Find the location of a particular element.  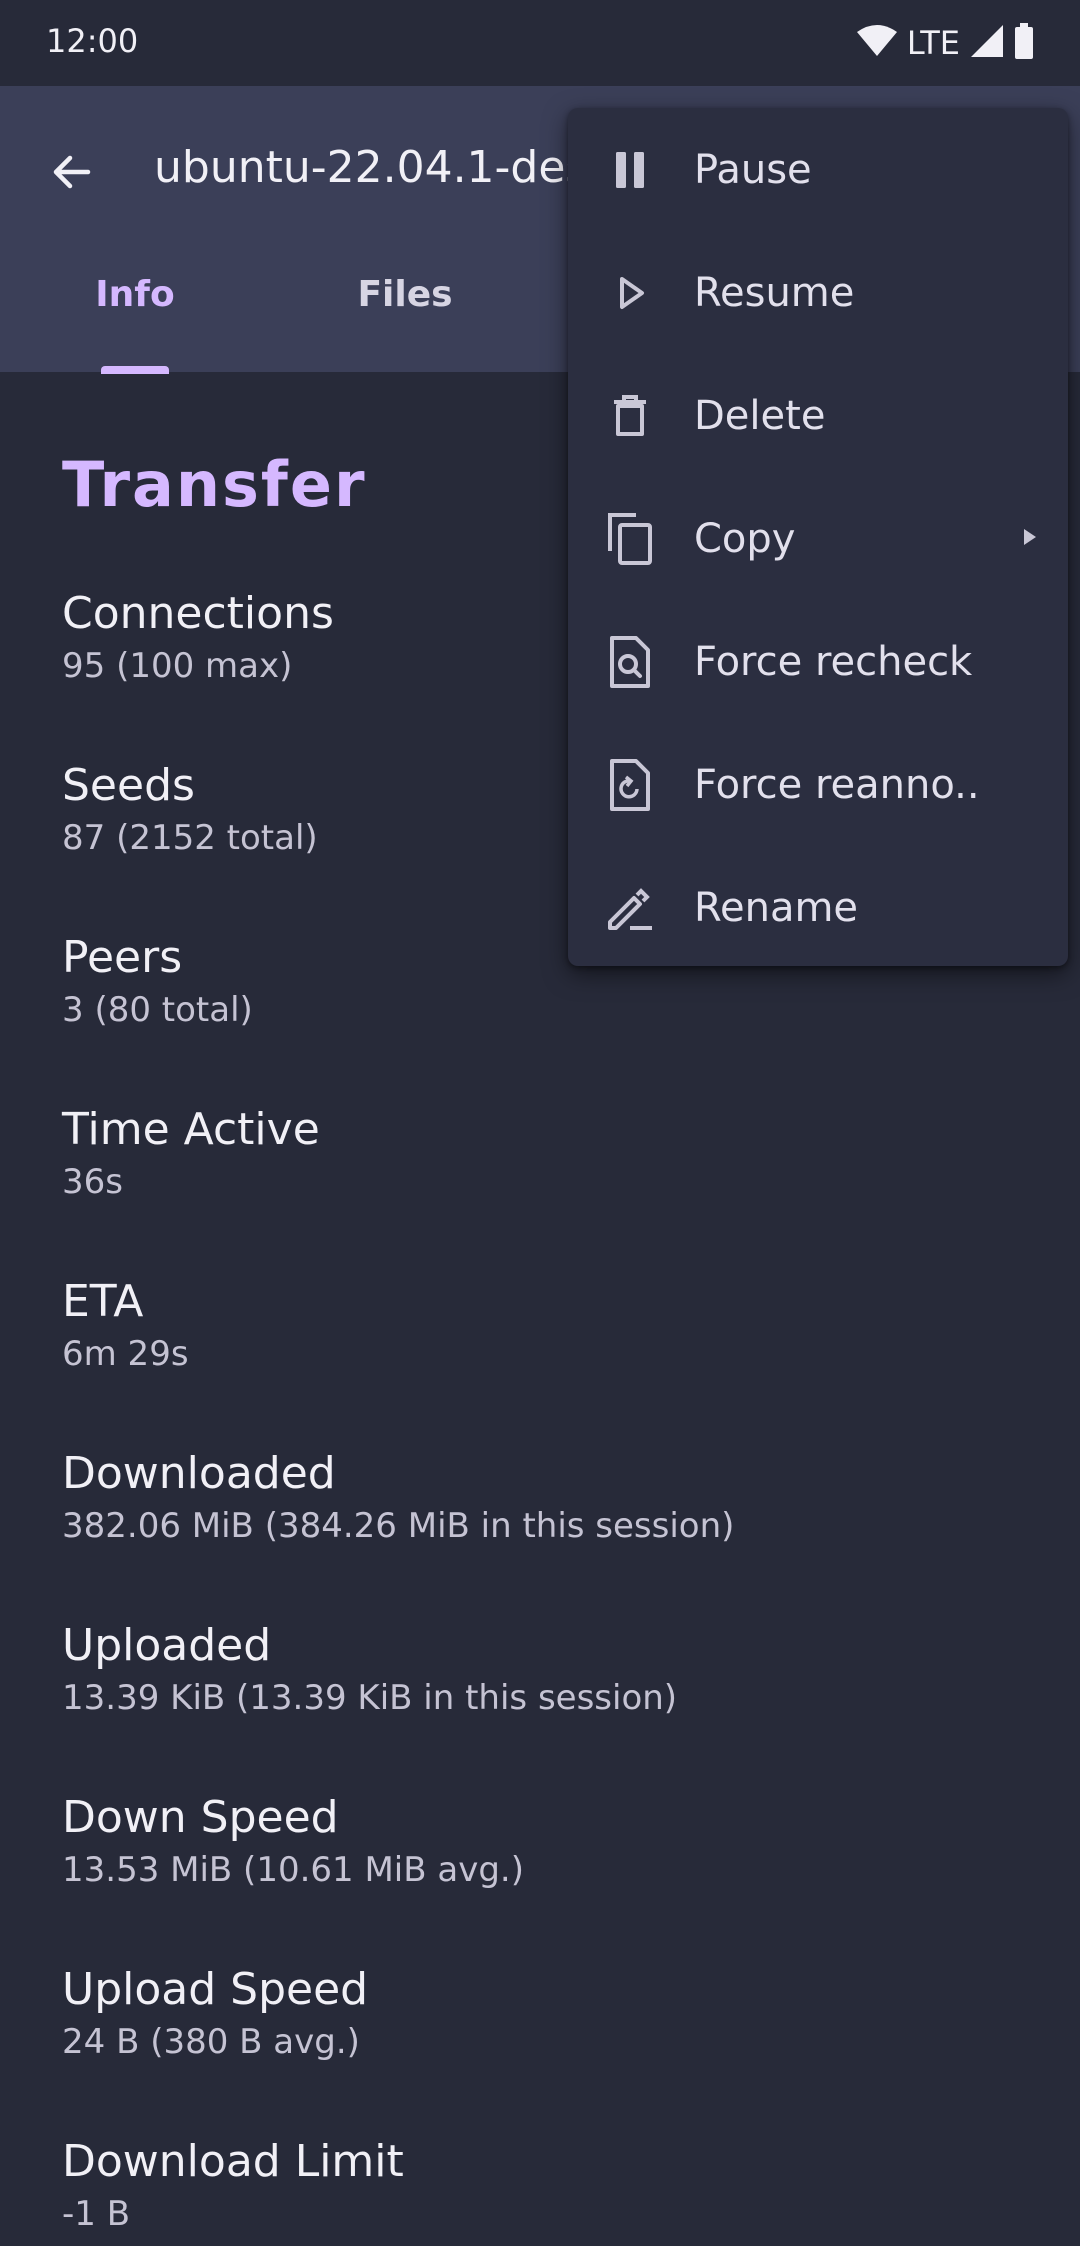

copy-icon is located at coordinates (630, 539).